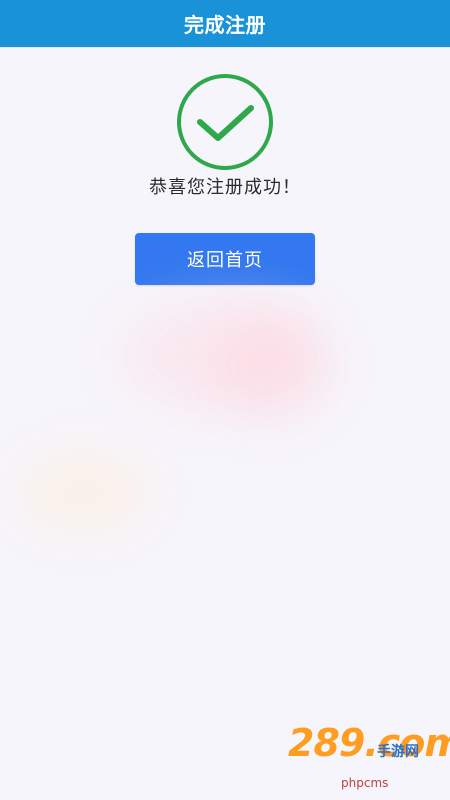 This screenshot has height=800, width=450. I want to click on success-message: 恭喜您注册成功！, so click(225, 187).